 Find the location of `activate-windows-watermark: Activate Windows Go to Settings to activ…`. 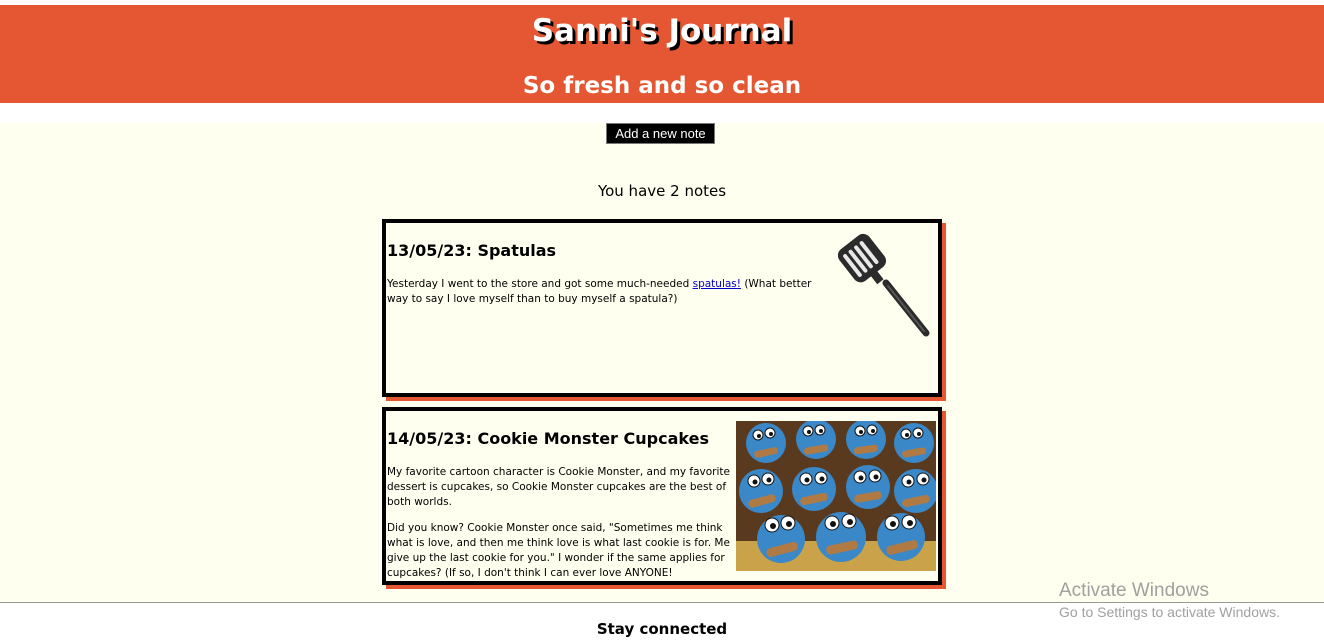

activate-windows-watermark: Activate Windows Go to Settings to activ… is located at coordinates (1169, 600).